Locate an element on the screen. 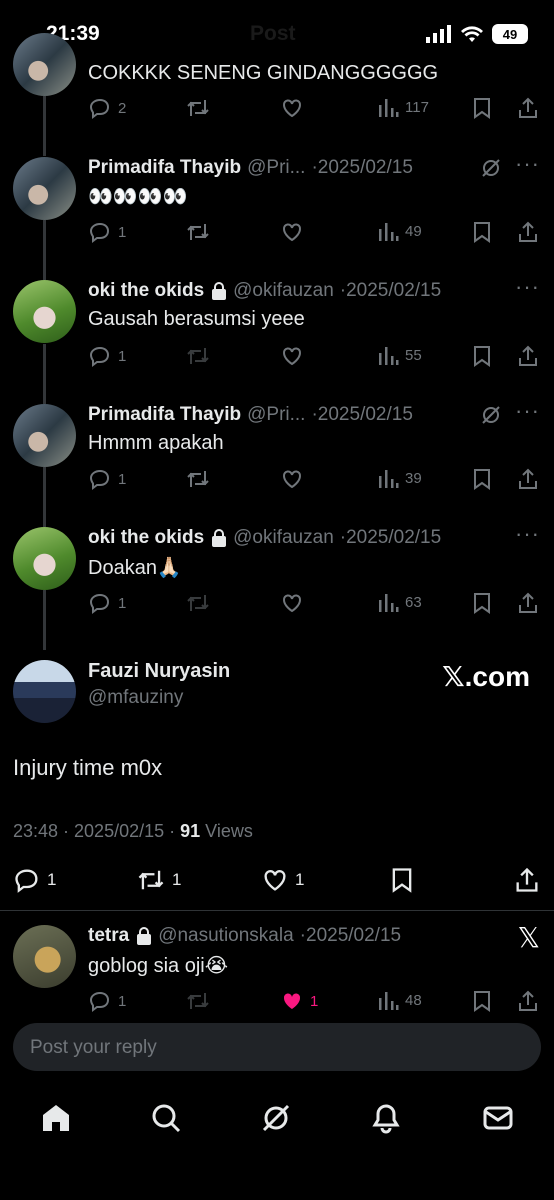 The image size is (554, 1200). battery-icon: 49 is located at coordinates (510, 34).